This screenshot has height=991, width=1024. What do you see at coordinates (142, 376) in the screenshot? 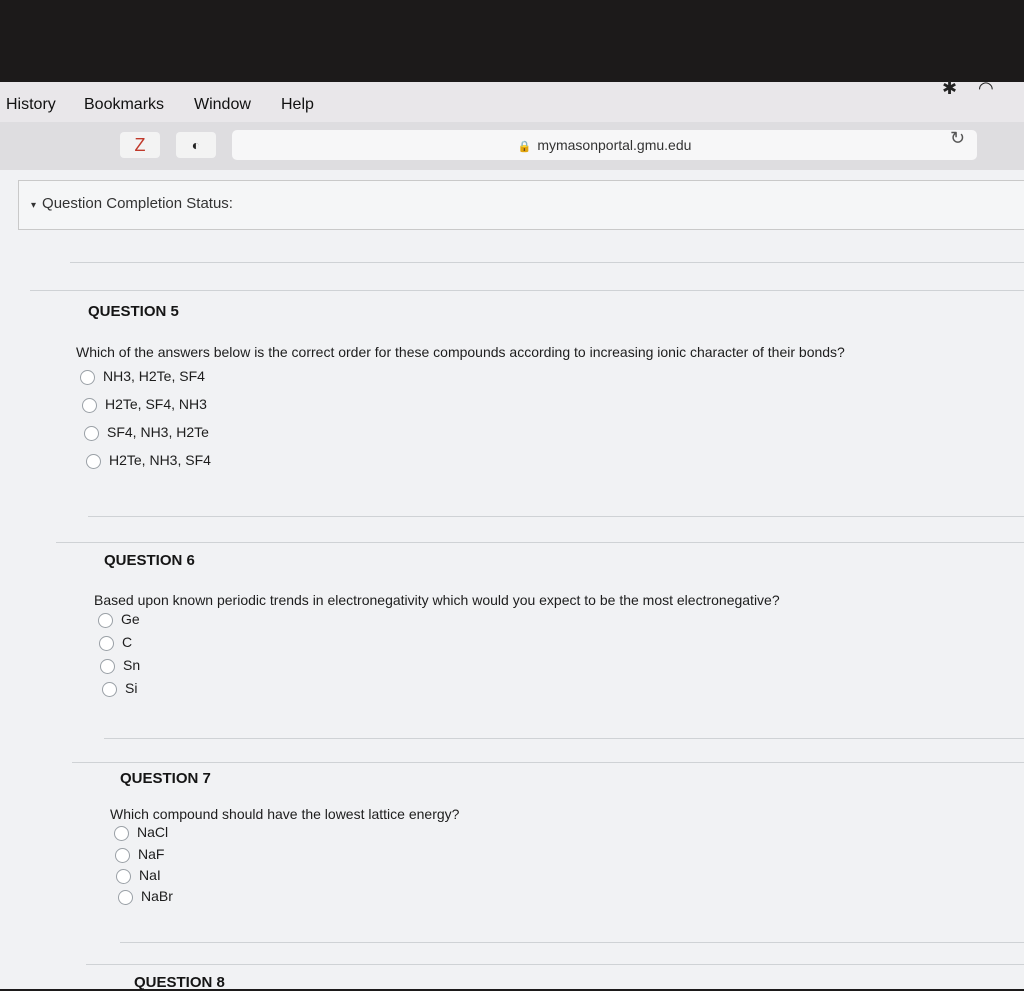
I see `answer-option: NH3, H2Te, SF4` at bounding box center [142, 376].